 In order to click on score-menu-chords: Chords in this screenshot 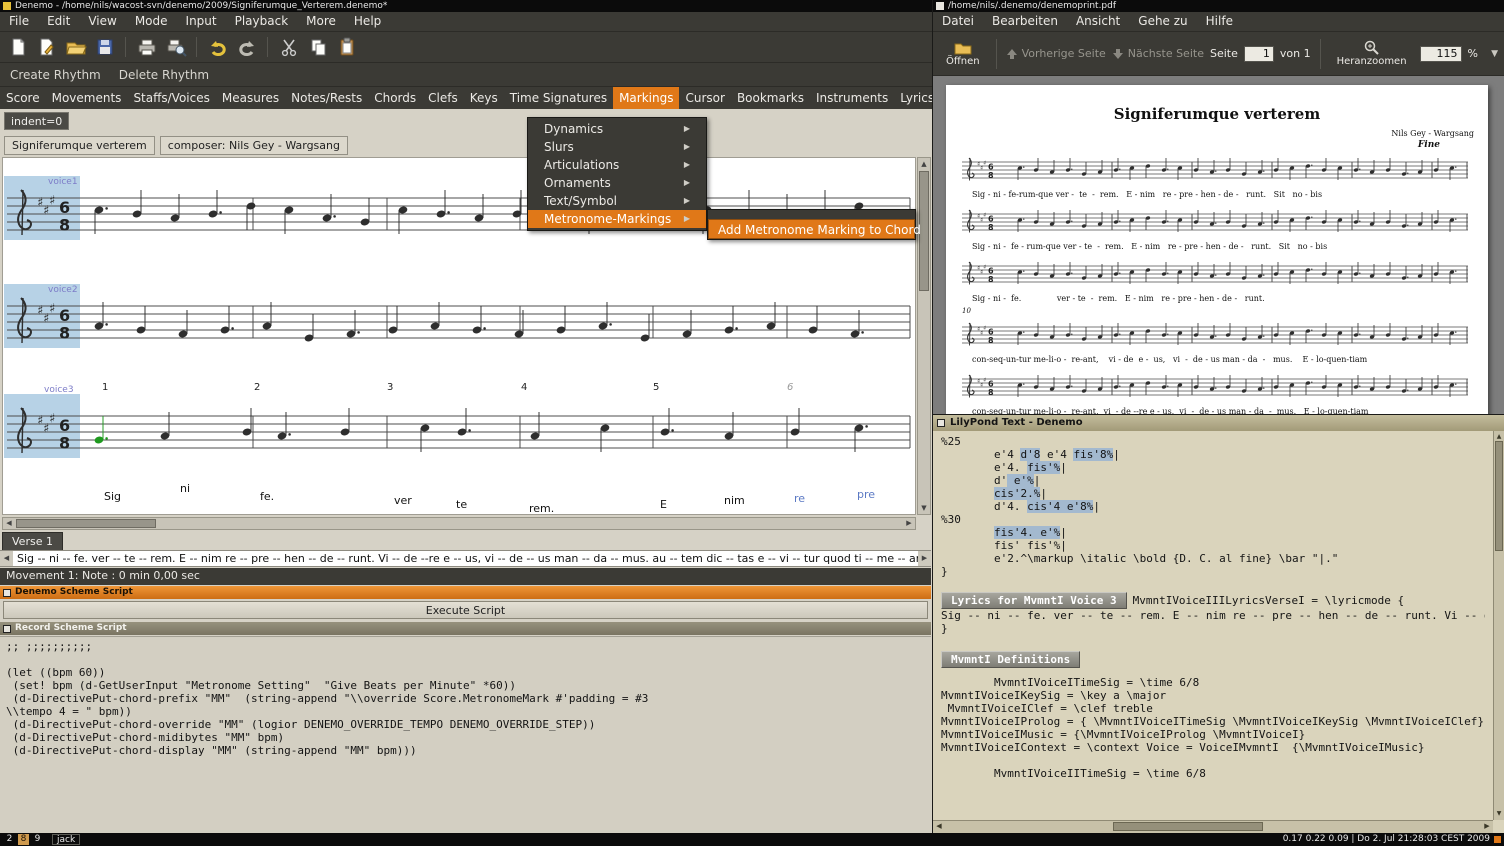, I will do `click(395, 98)`.